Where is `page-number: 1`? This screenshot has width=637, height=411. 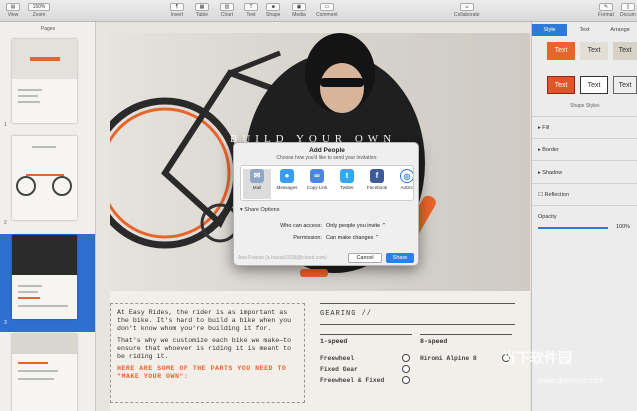
page-number: 1 is located at coordinates (5, 125).